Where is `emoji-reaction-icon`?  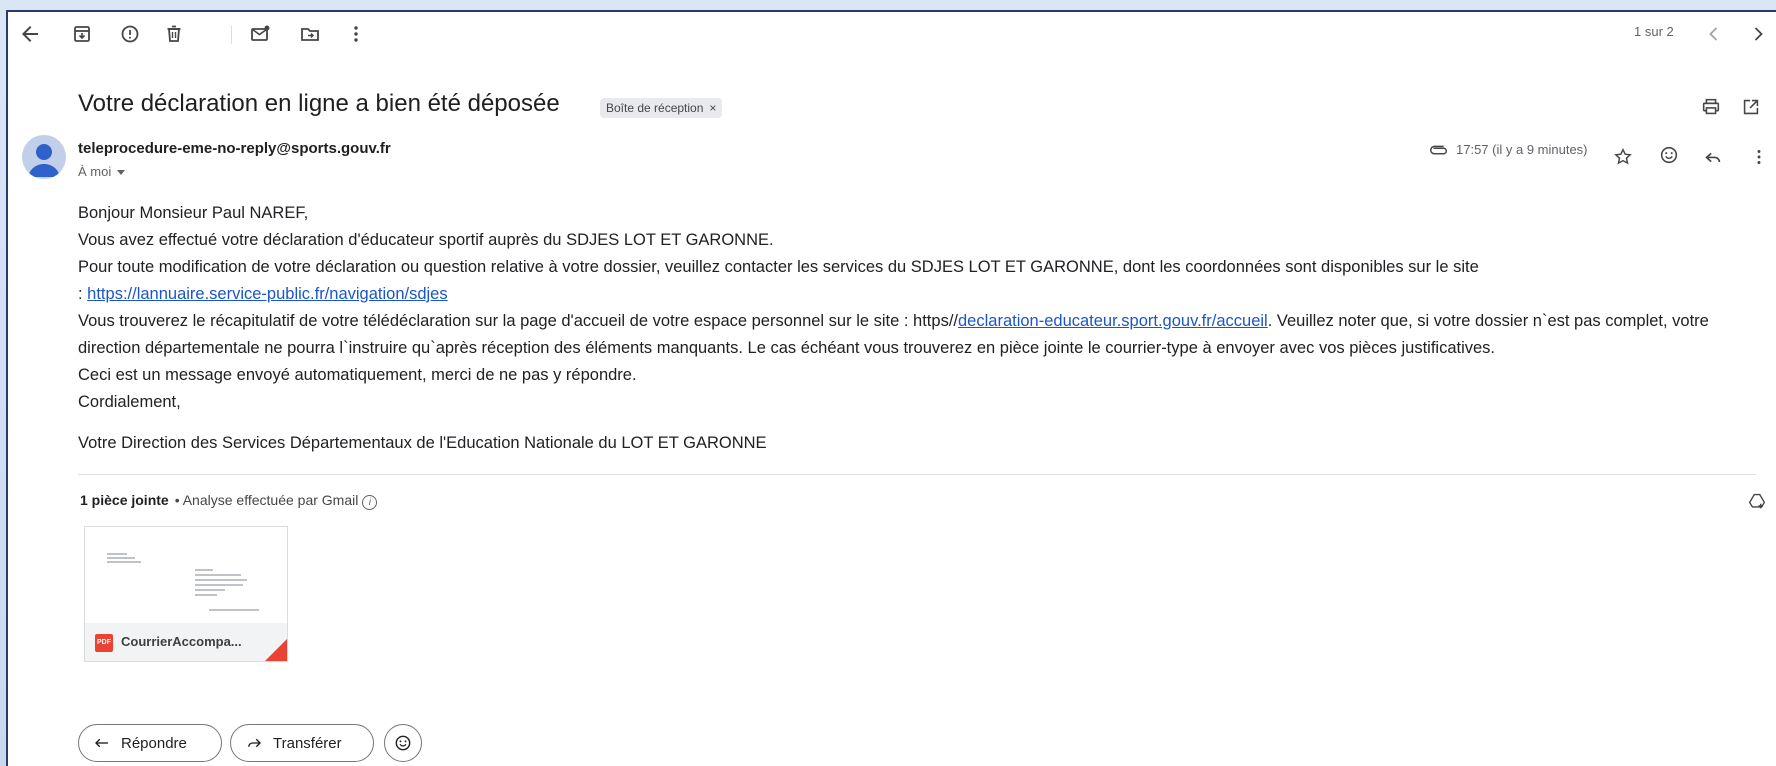 emoji-reaction-icon is located at coordinates (1669, 155).